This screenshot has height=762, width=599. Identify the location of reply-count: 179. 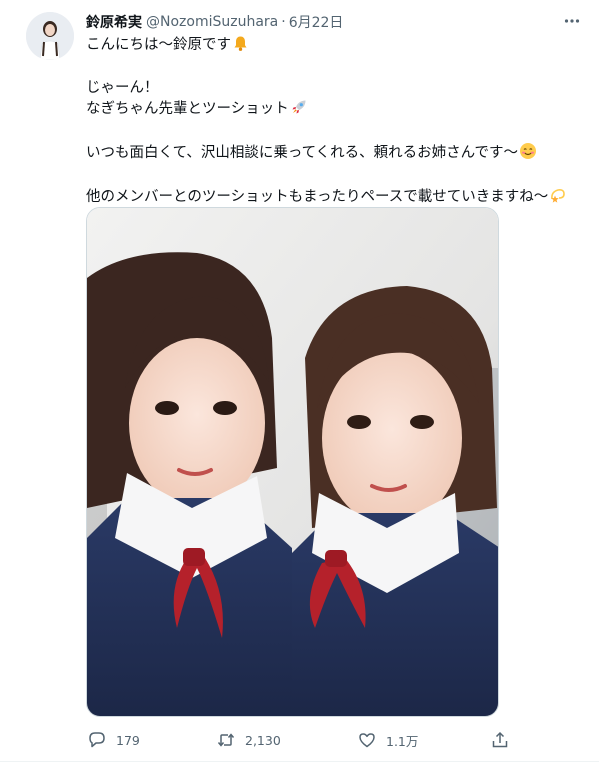
(128, 740).